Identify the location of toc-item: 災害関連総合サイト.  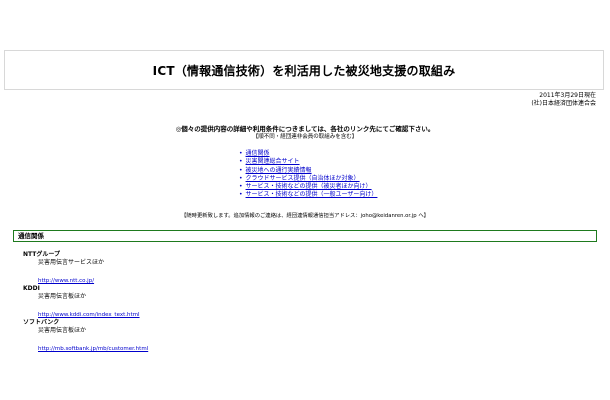
(308, 162).